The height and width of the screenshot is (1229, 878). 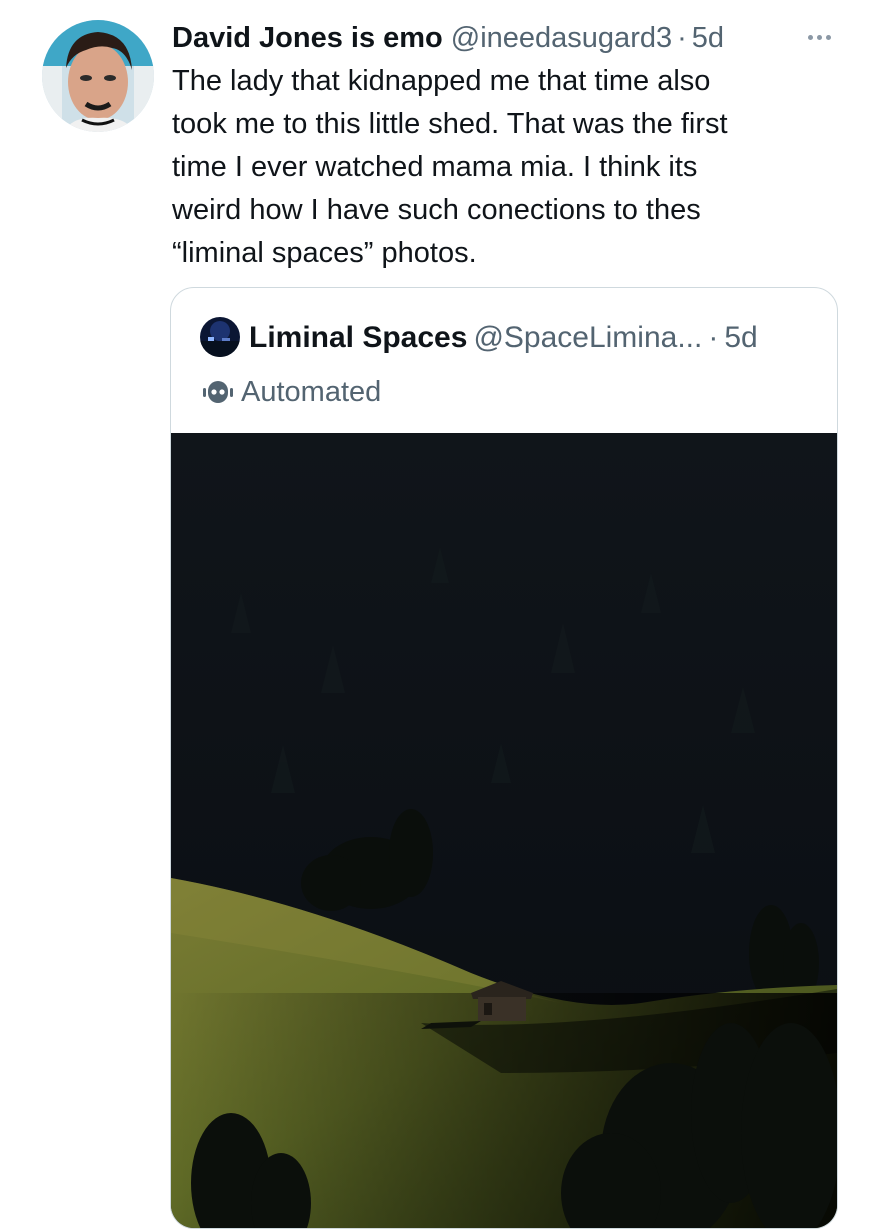 What do you see at coordinates (810, 37) in the screenshot?
I see `more-horizontal-icon` at bounding box center [810, 37].